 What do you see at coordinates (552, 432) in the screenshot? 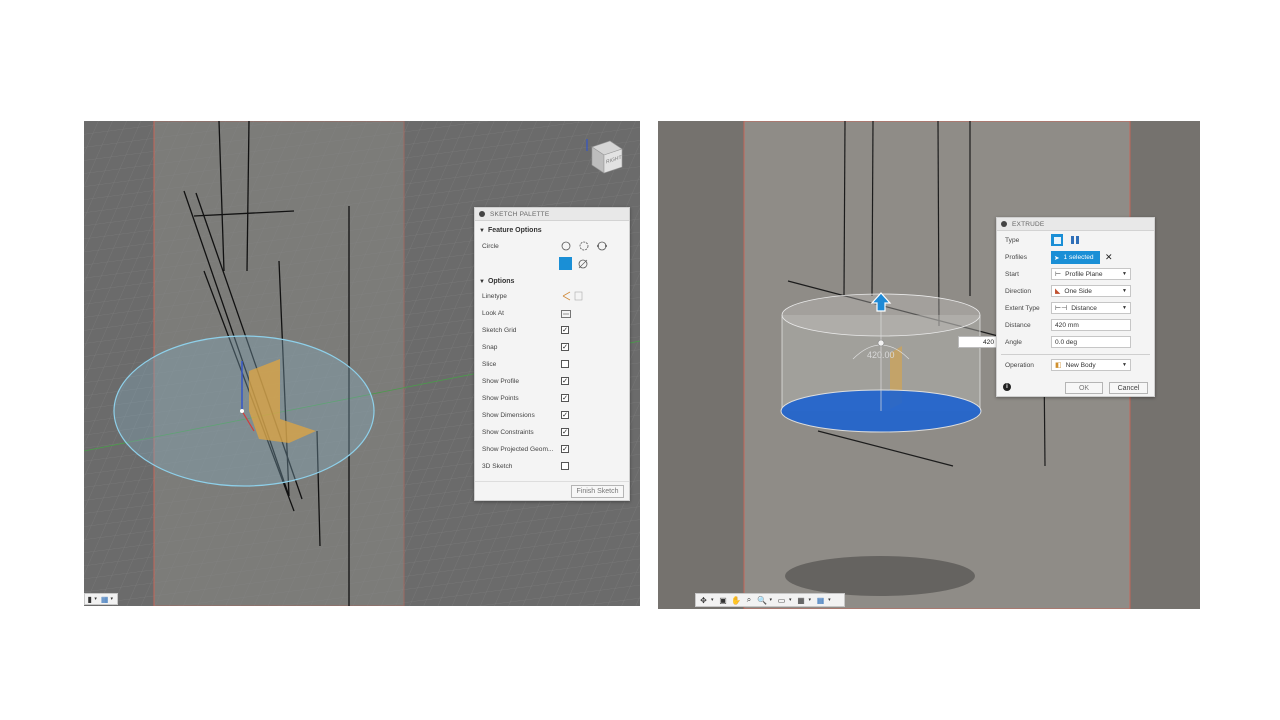
I see `option-row: Show Constraints ✓` at bounding box center [552, 432].